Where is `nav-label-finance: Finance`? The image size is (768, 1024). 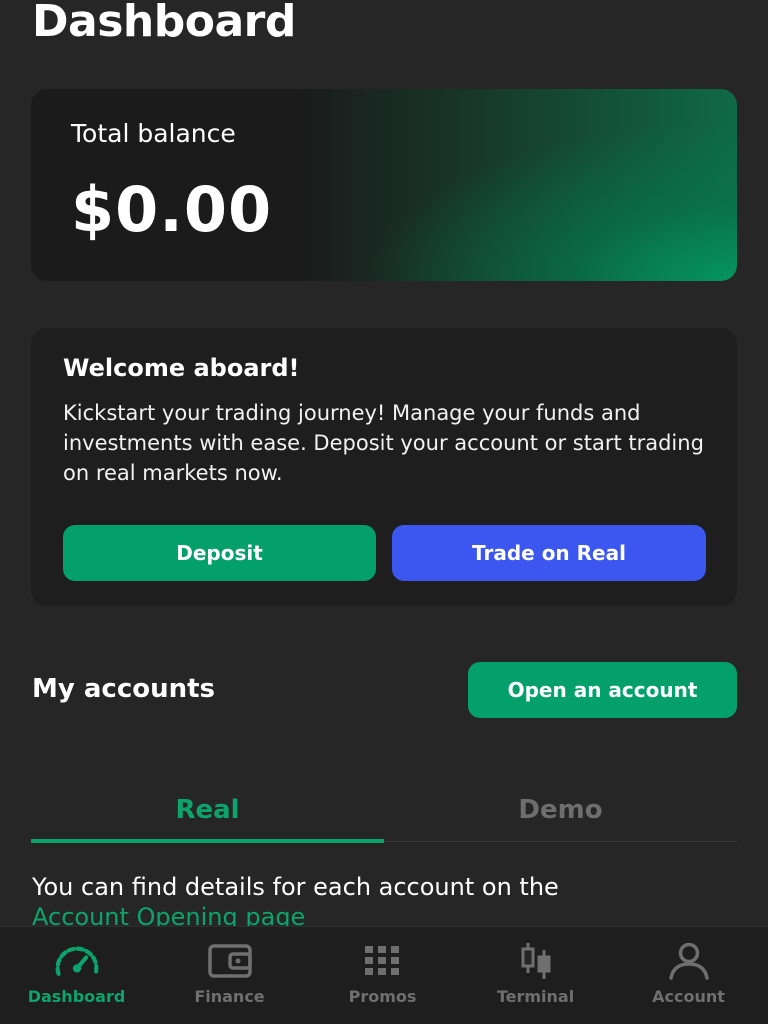 nav-label-finance: Finance is located at coordinates (229, 996).